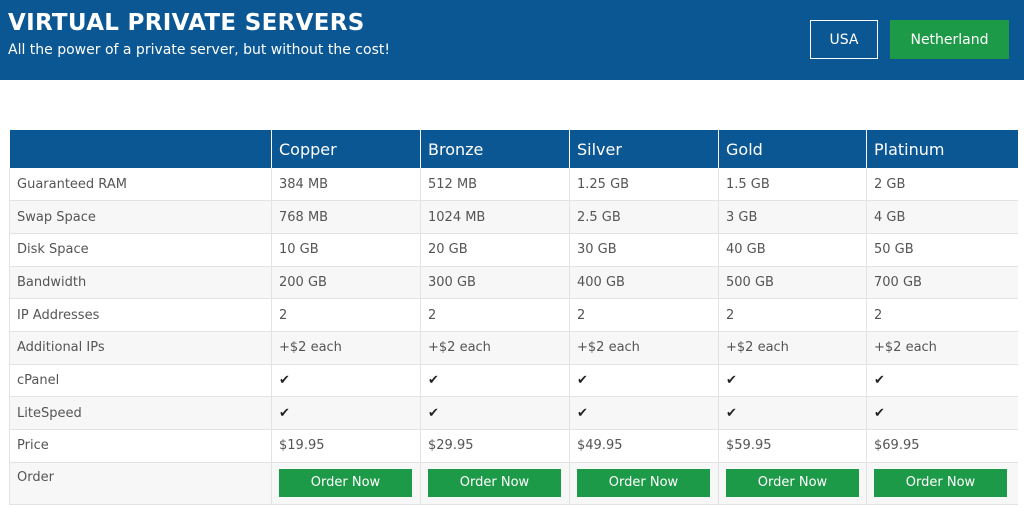  I want to click on table-row: Price $19.95 $29.95 $49.95 $59.95 $69.95, so click(513, 446).